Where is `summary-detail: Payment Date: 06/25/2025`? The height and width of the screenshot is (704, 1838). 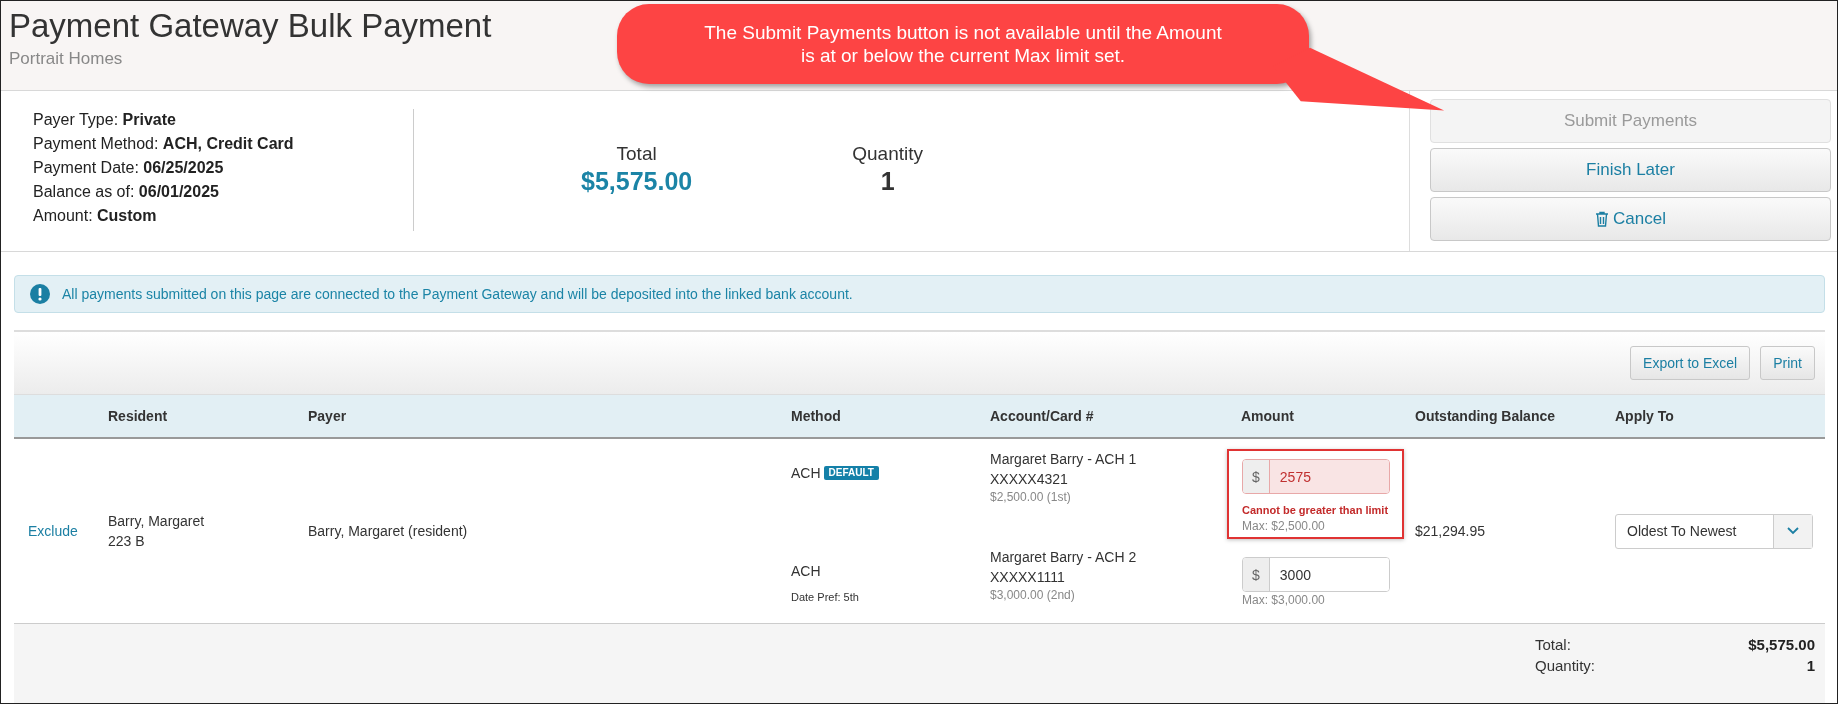 summary-detail: Payment Date: 06/25/2025 is located at coordinates (129, 168).